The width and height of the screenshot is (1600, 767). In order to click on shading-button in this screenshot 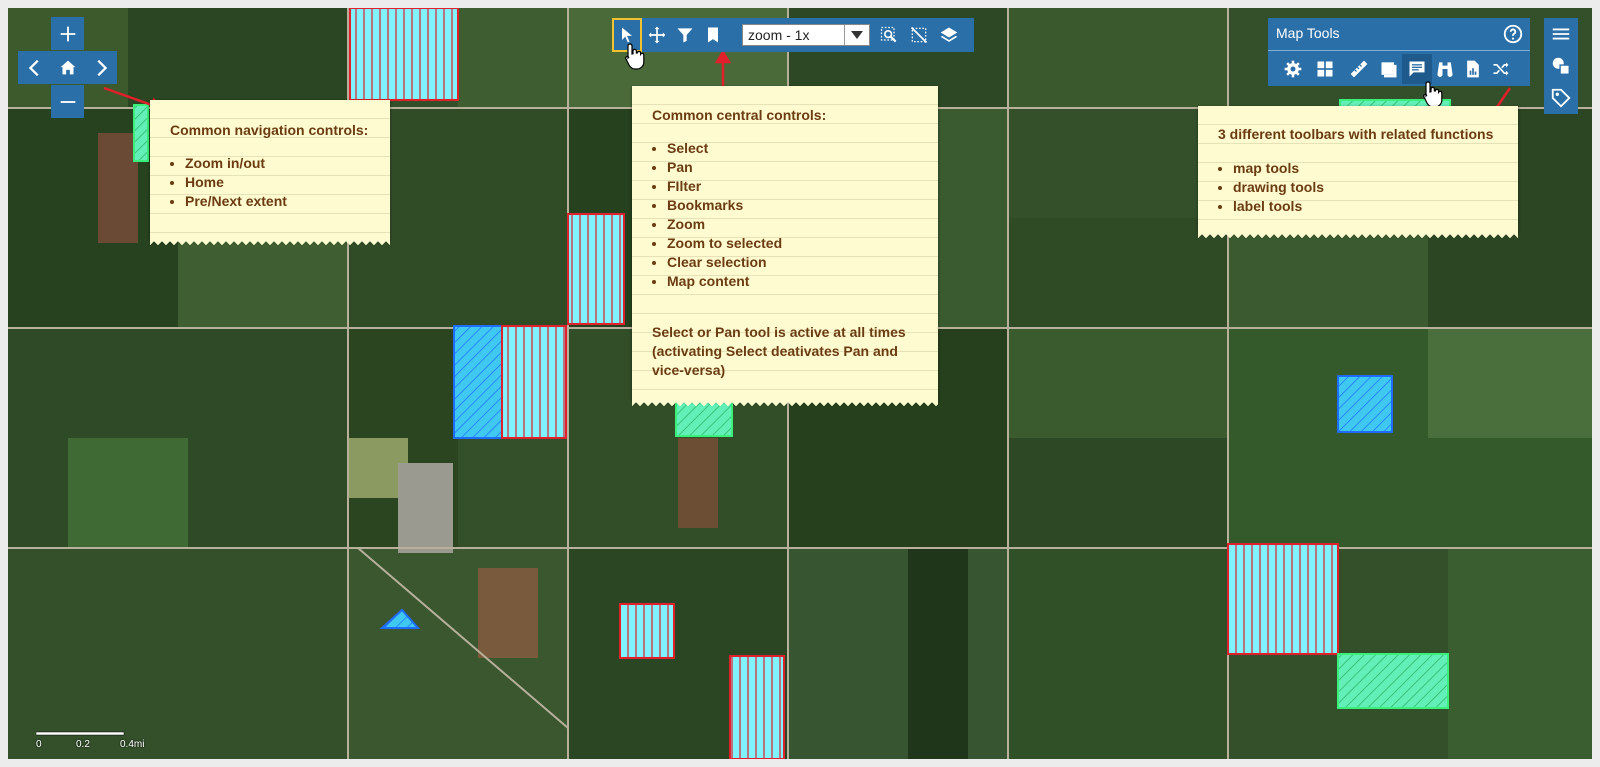, I will do `click(1389, 69)`.